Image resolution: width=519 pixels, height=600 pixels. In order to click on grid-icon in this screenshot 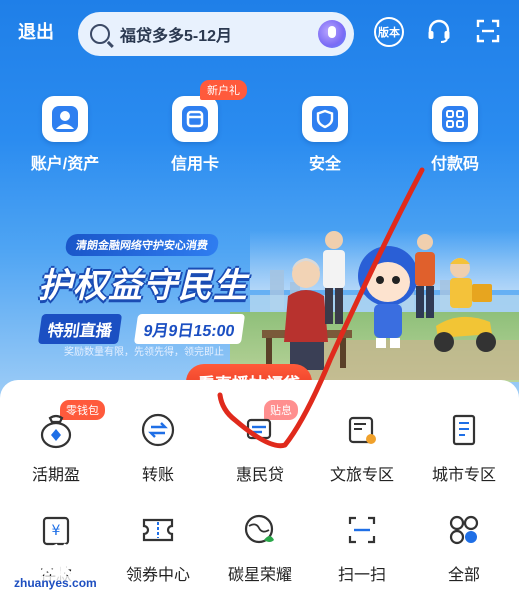, I will do `click(464, 530)`.